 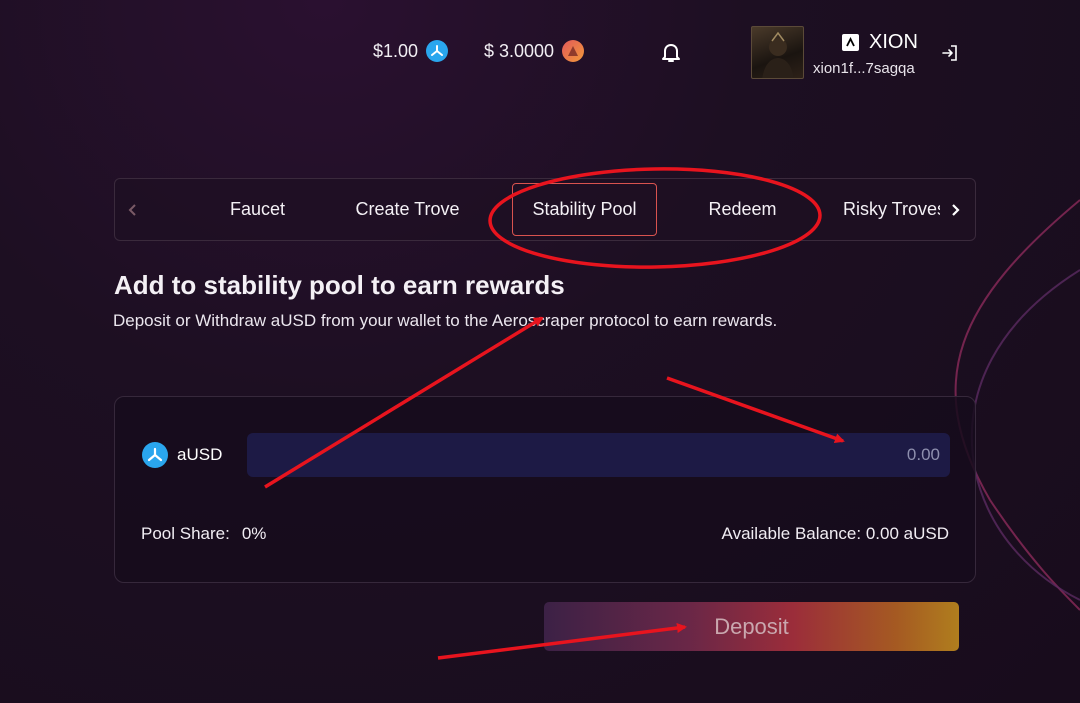 What do you see at coordinates (893, 42) in the screenshot?
I see `chain-name: XION` at bounding box center [893, 42].